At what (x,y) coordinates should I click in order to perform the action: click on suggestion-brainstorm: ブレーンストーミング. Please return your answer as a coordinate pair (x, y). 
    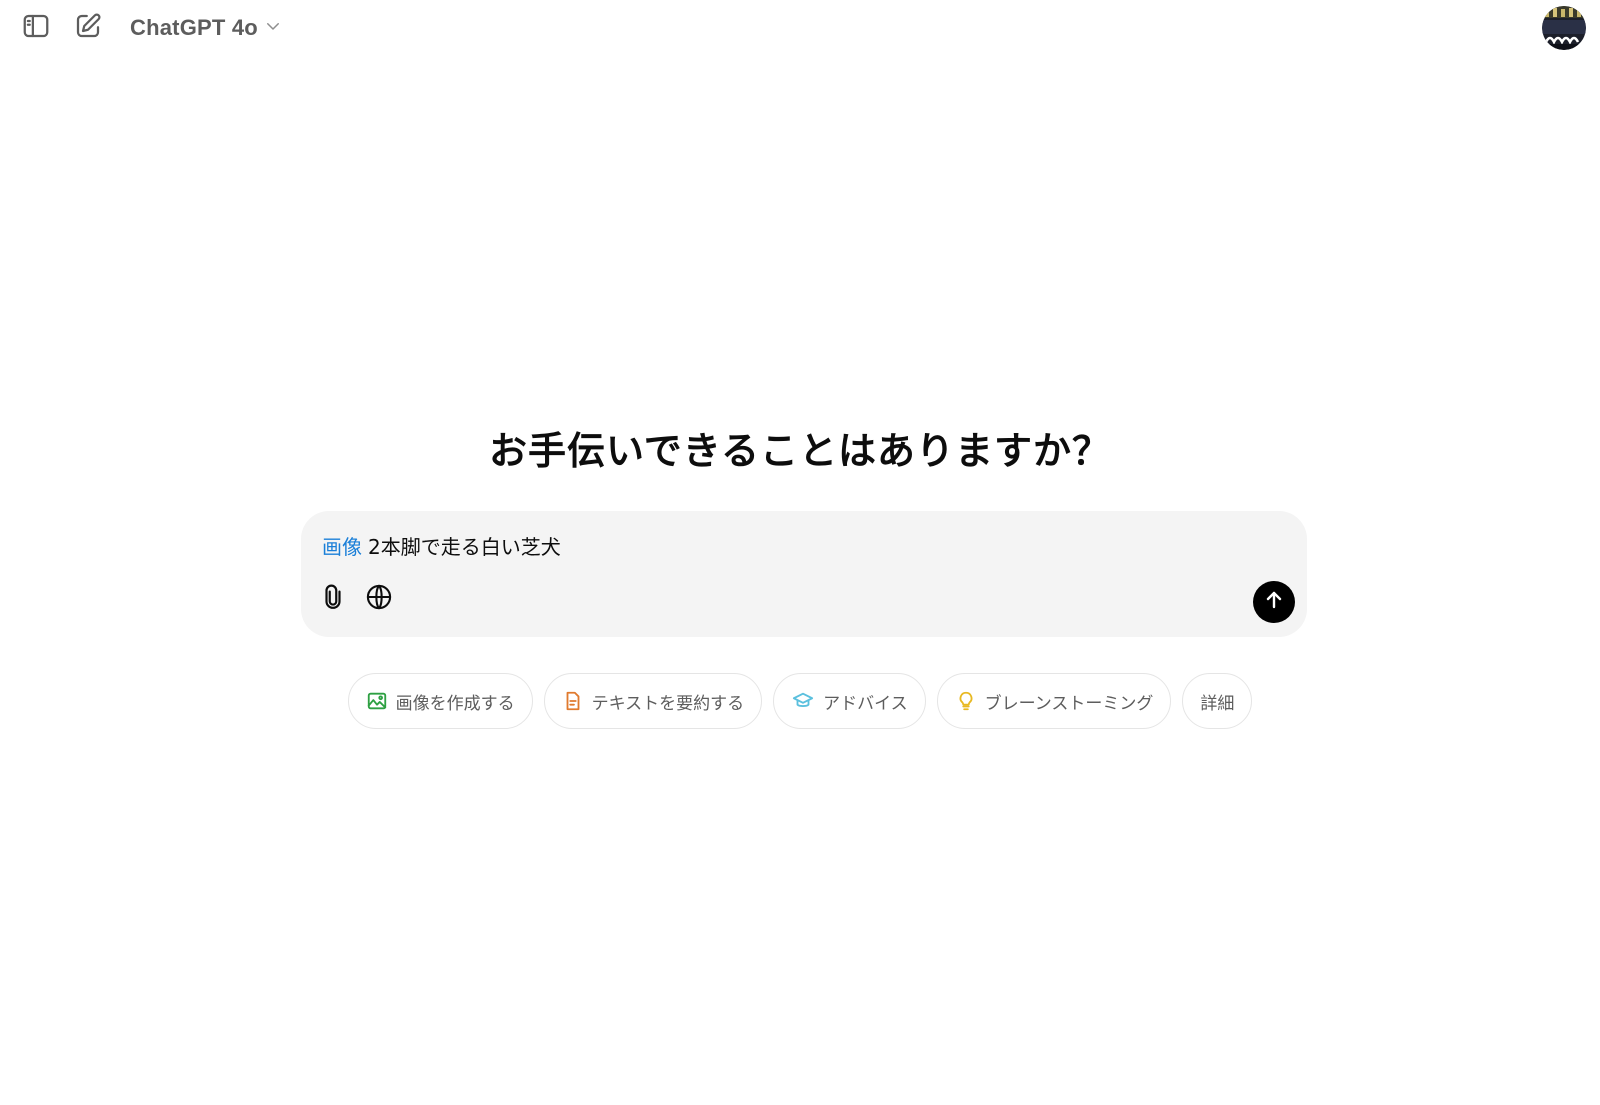
    Looking at the image, I should click on (1054, 701).